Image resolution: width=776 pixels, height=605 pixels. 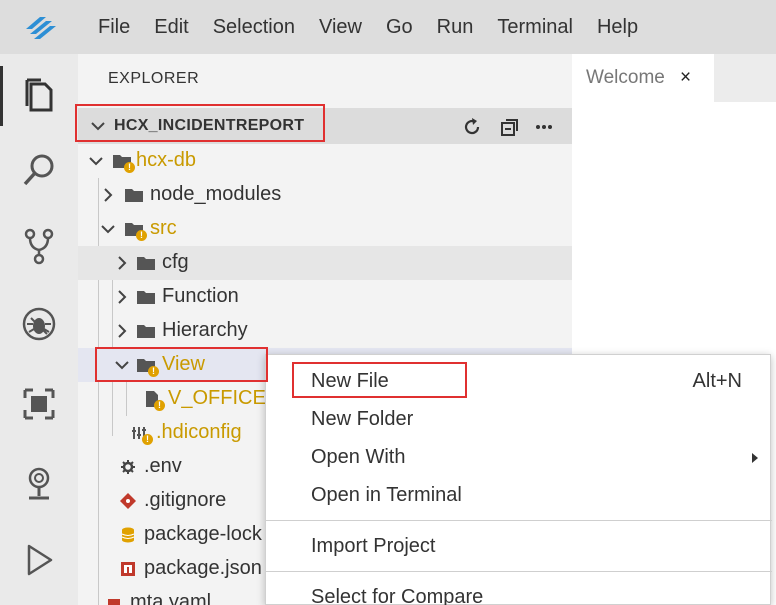 I want to click on source-control-icon, so click(x=39, y=246).